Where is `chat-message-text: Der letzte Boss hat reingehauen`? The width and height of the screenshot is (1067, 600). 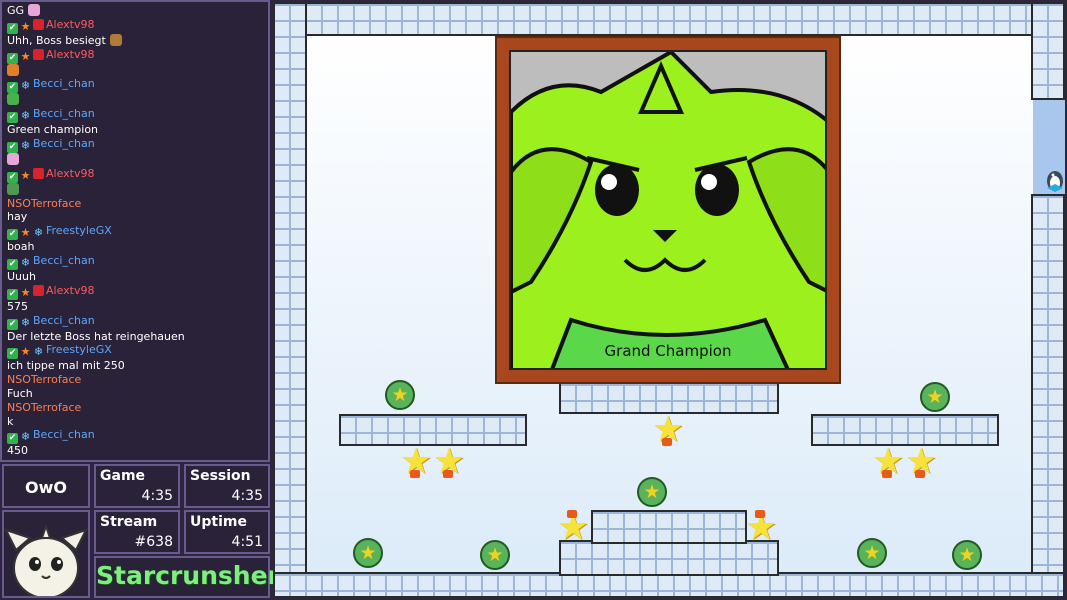
chat-message-text: Der letzte Boss hat reingehauen is located at coordinates (96, 336).